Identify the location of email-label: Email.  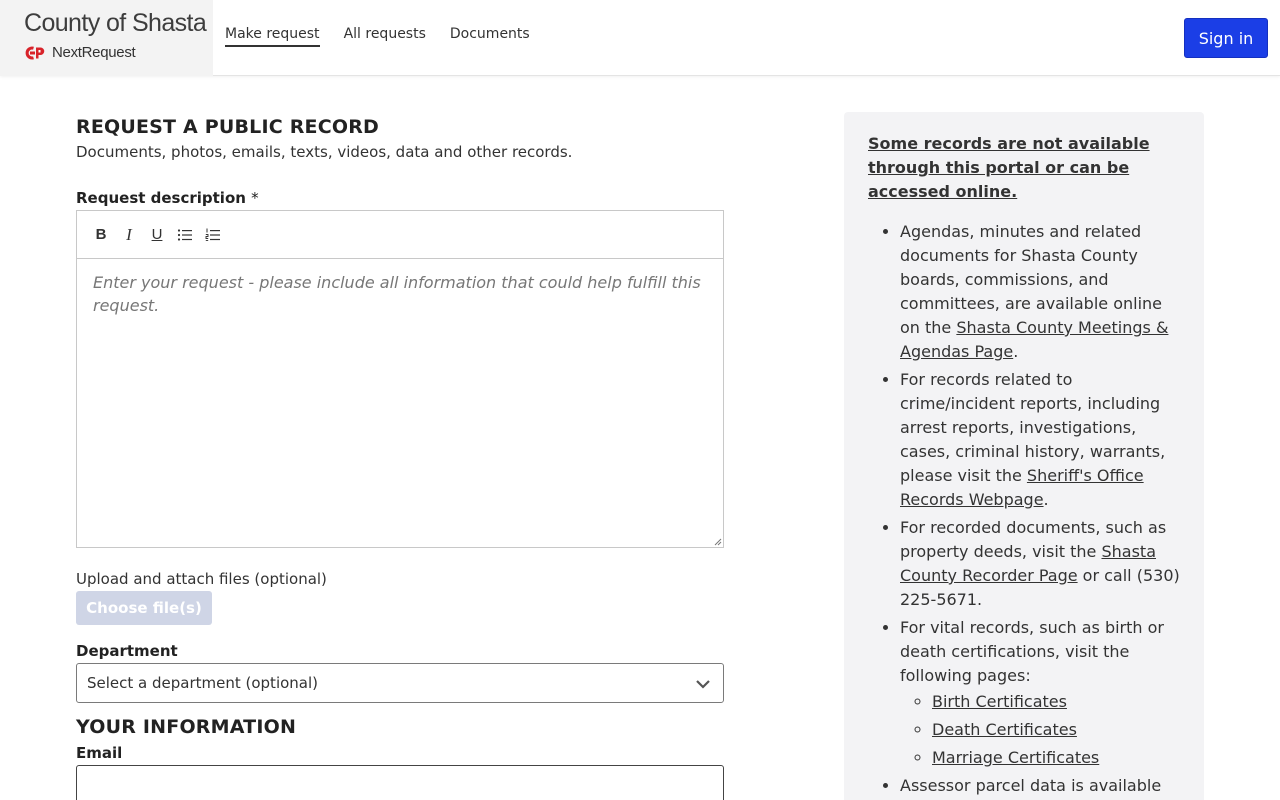
(99, 753).